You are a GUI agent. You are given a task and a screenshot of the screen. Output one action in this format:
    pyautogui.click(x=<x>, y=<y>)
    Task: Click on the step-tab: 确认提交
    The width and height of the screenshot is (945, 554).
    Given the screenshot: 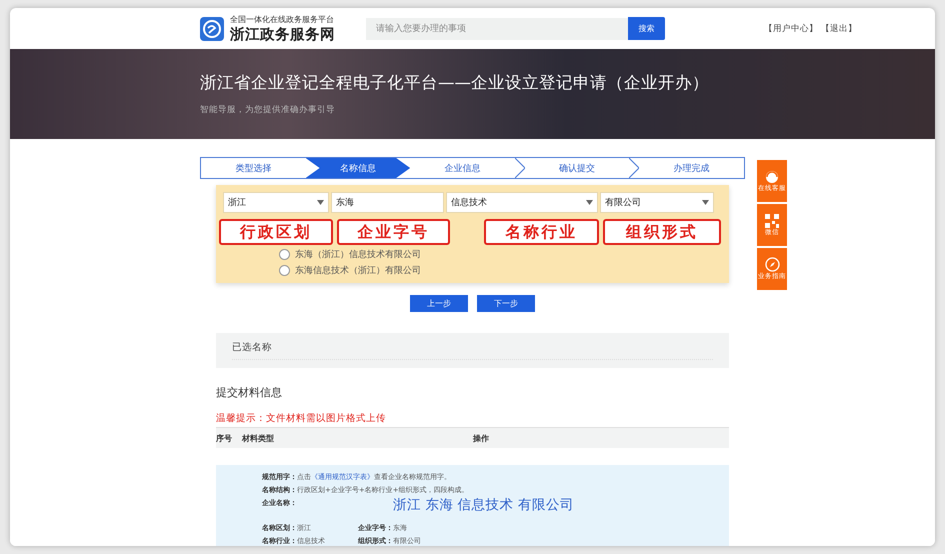 What is the action you would take?
    pyautogui.click(x=577, y=168)
    